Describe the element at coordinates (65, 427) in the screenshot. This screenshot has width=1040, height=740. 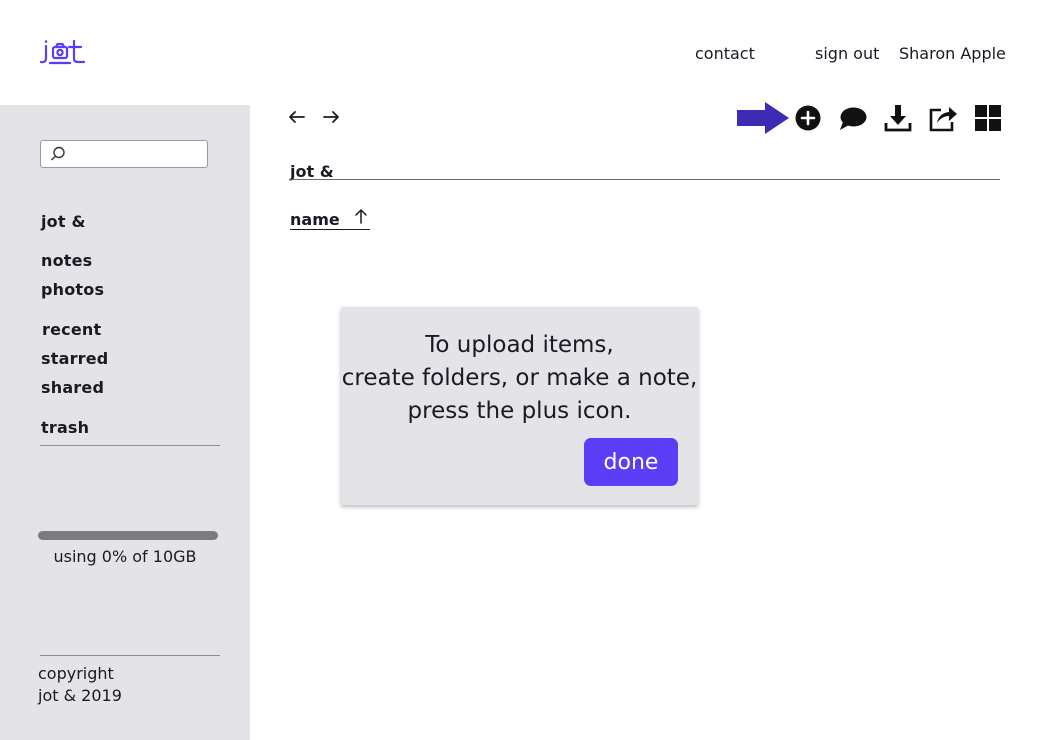
I see `sidebar-item-trash: trash` at that location.